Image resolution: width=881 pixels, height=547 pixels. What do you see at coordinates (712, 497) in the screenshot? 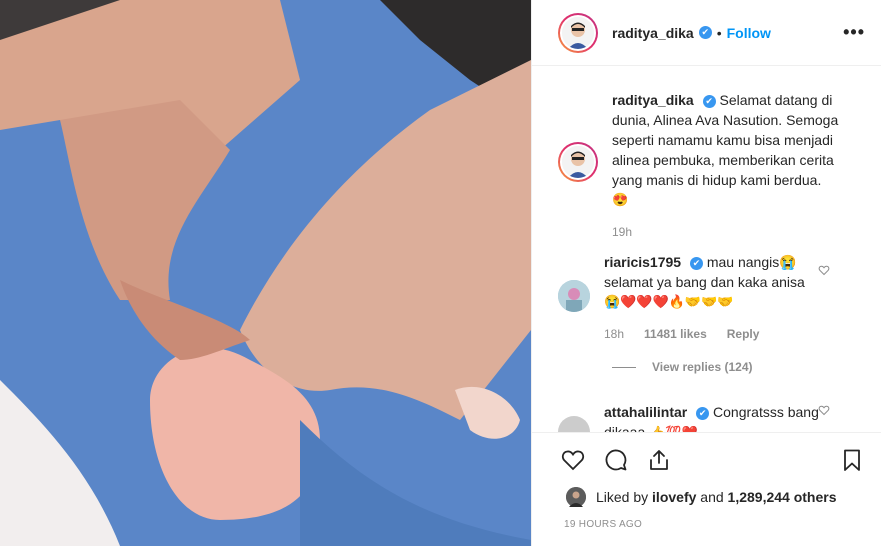
I see `liked-by-and: and` at bounding box center [712, 497].